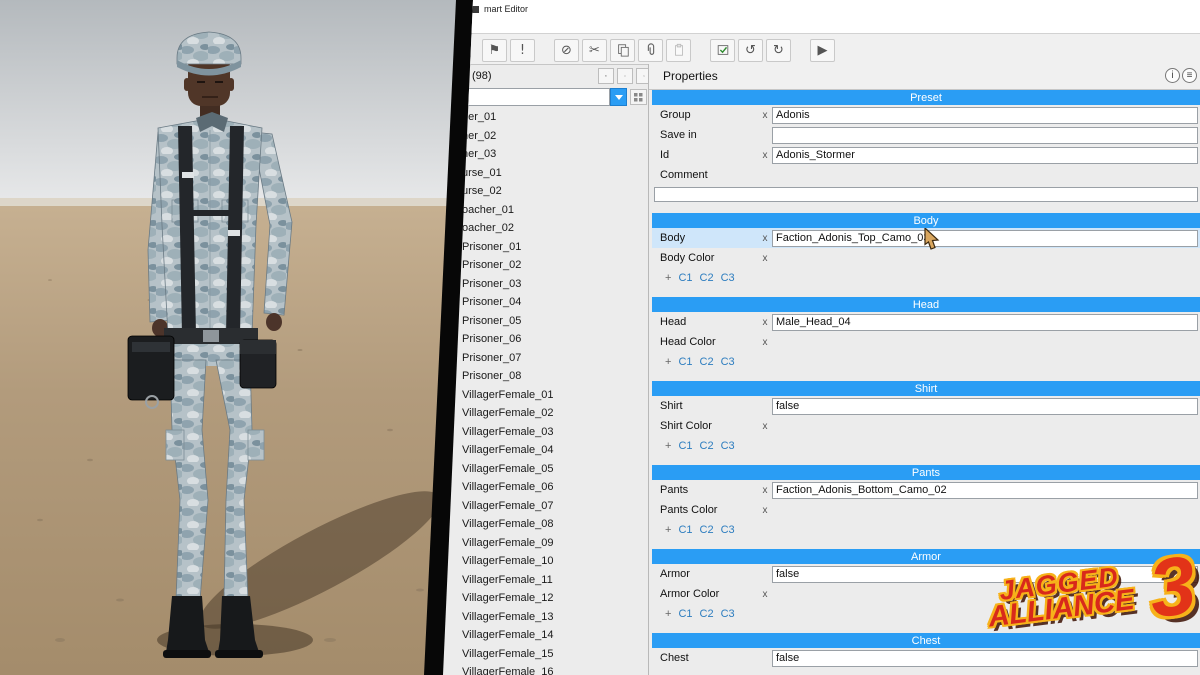 This screenshot has width=1200, height=675. Describe the element at coordinates (494, 50) in the screenshot. I see `bookmark-button: ⚑` at that location.